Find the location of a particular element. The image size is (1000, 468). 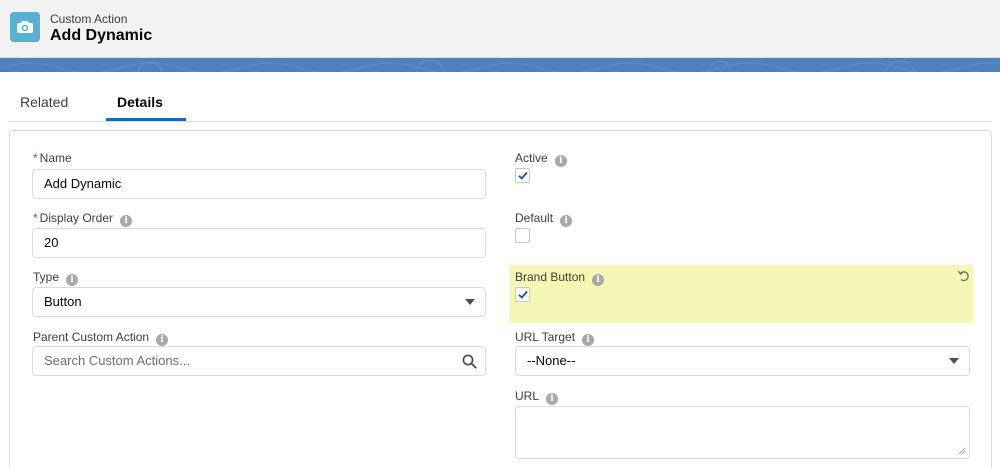

name-field: Add Dynamic is located at coordinates (259, 184).